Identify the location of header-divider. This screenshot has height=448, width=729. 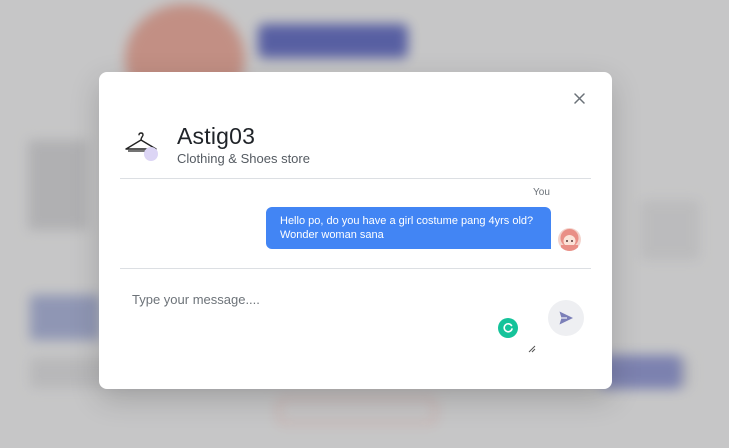
(355, 178).